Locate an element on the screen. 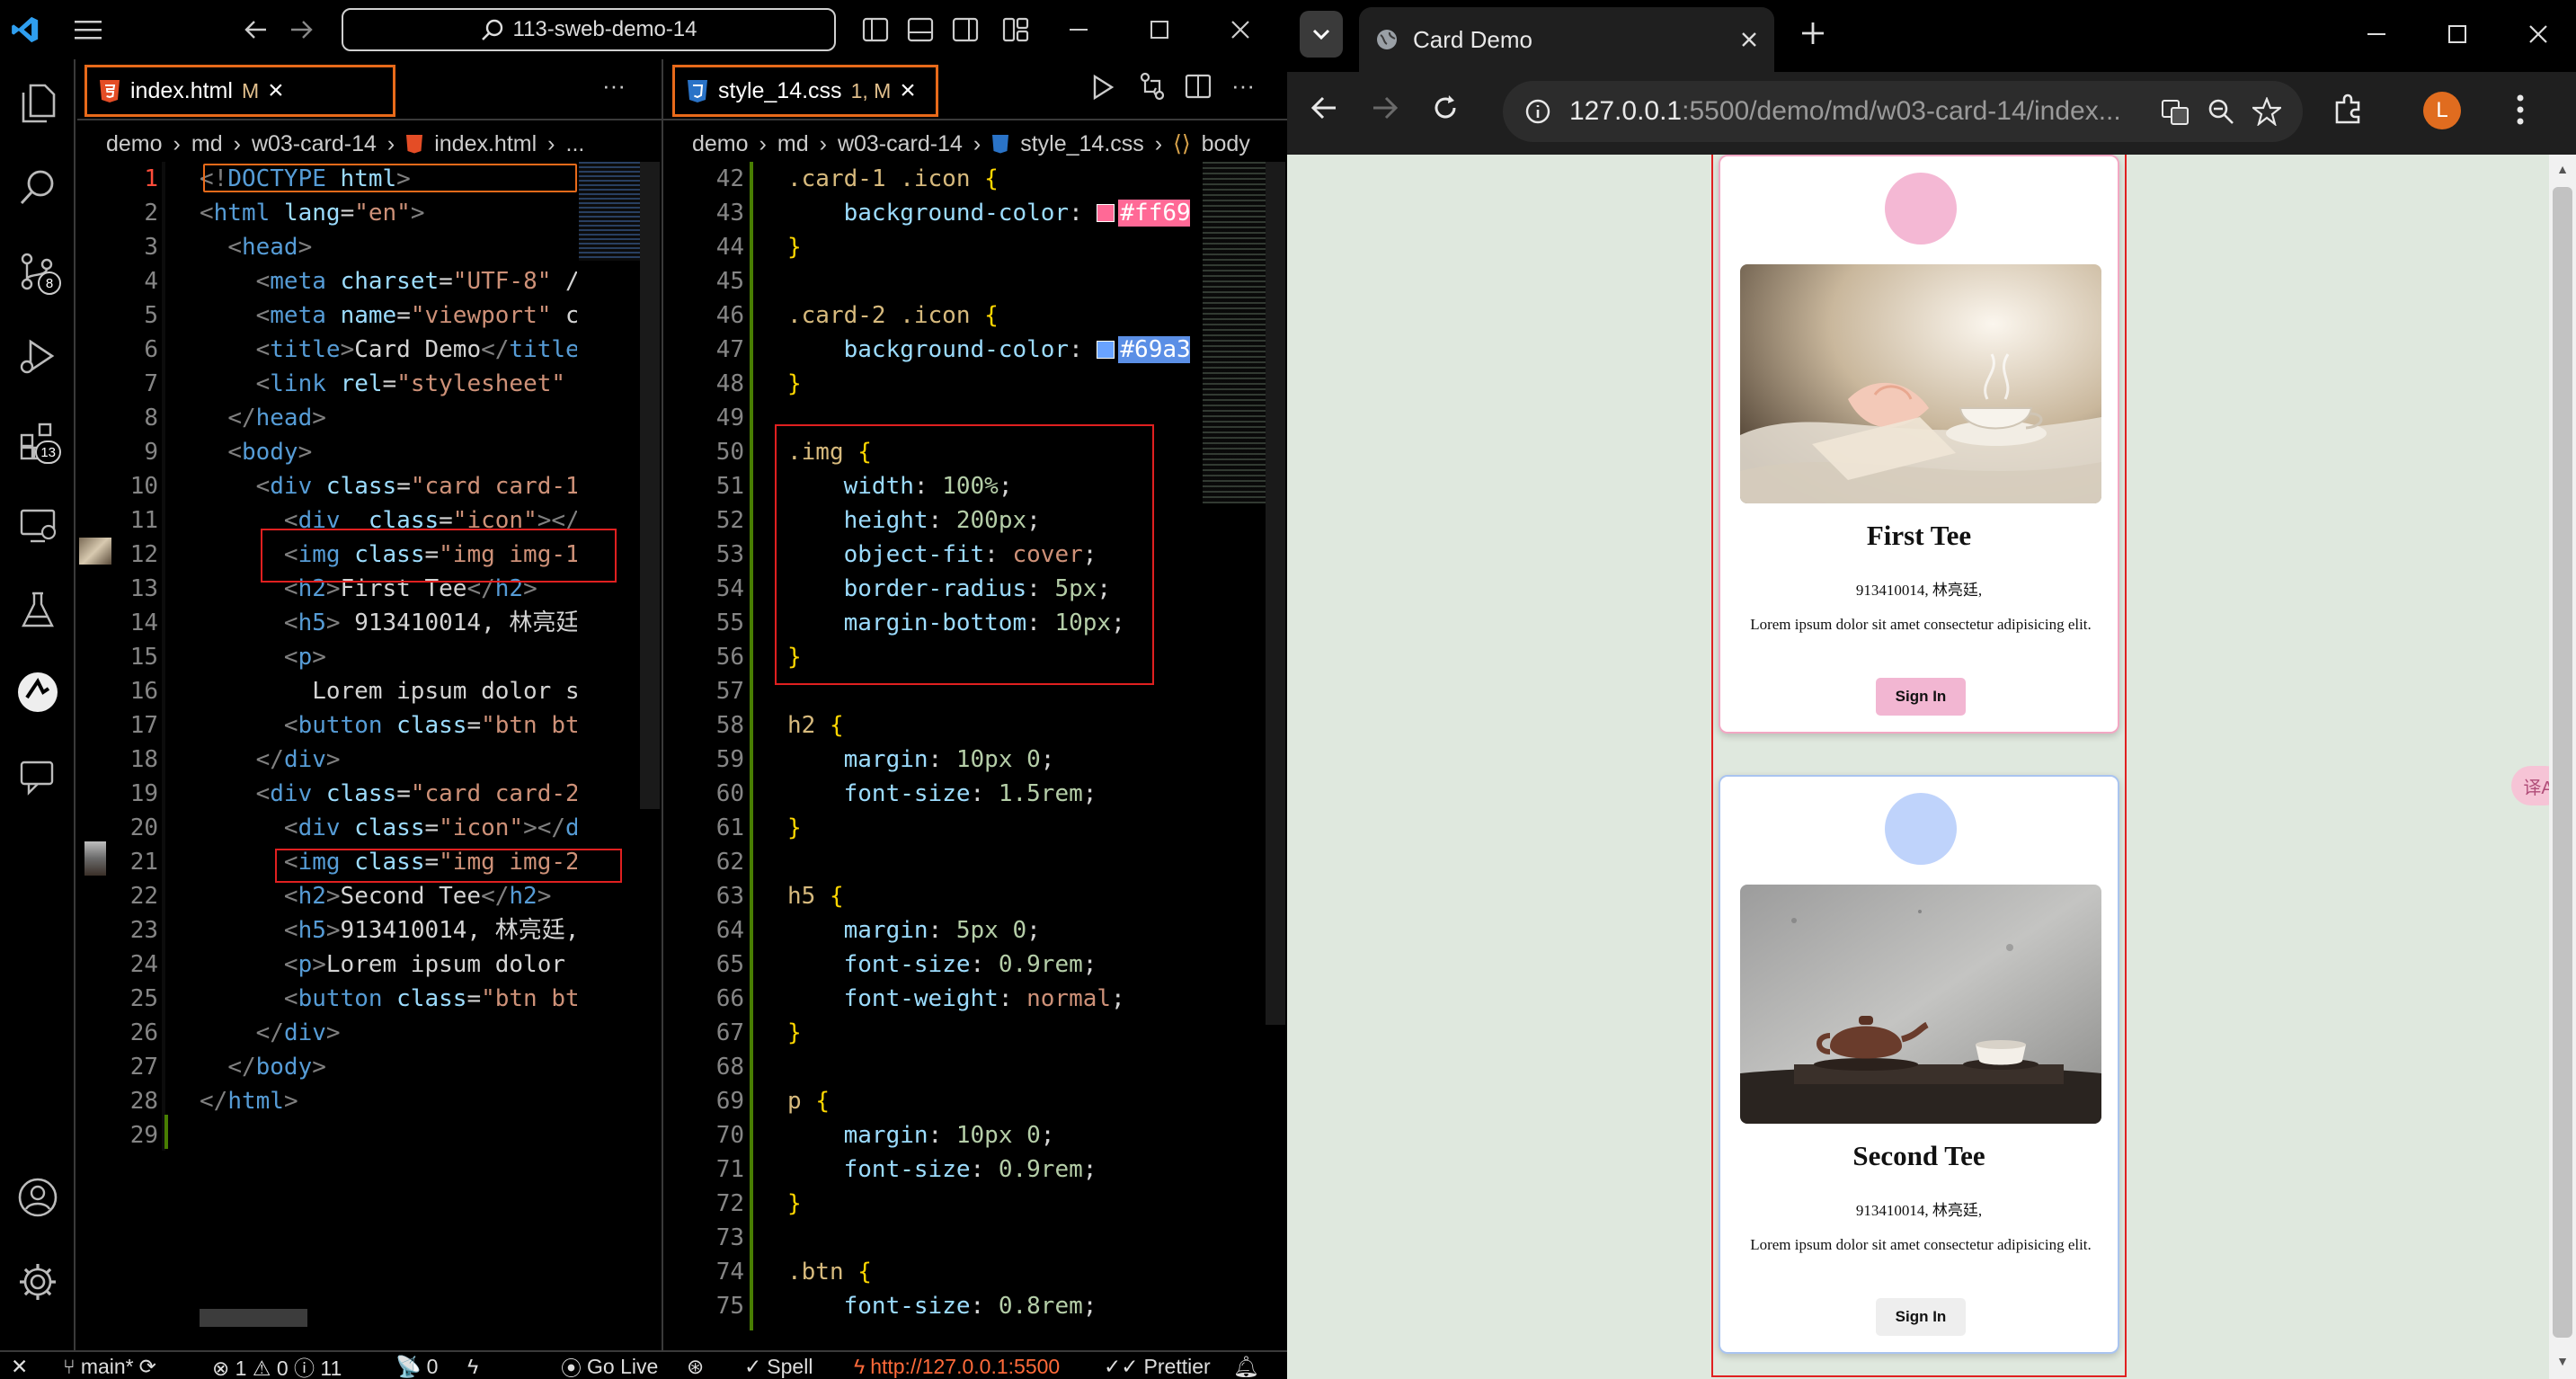  code-line: .btn { is located at coordinates (829, 1272).